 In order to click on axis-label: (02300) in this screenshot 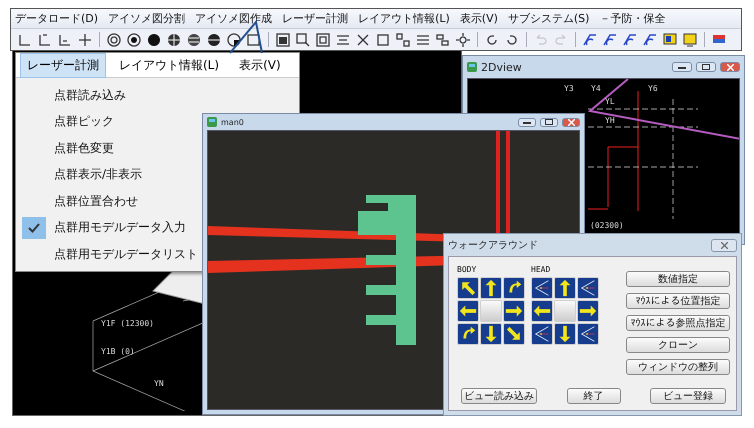, I will do `click(607, 225)`.